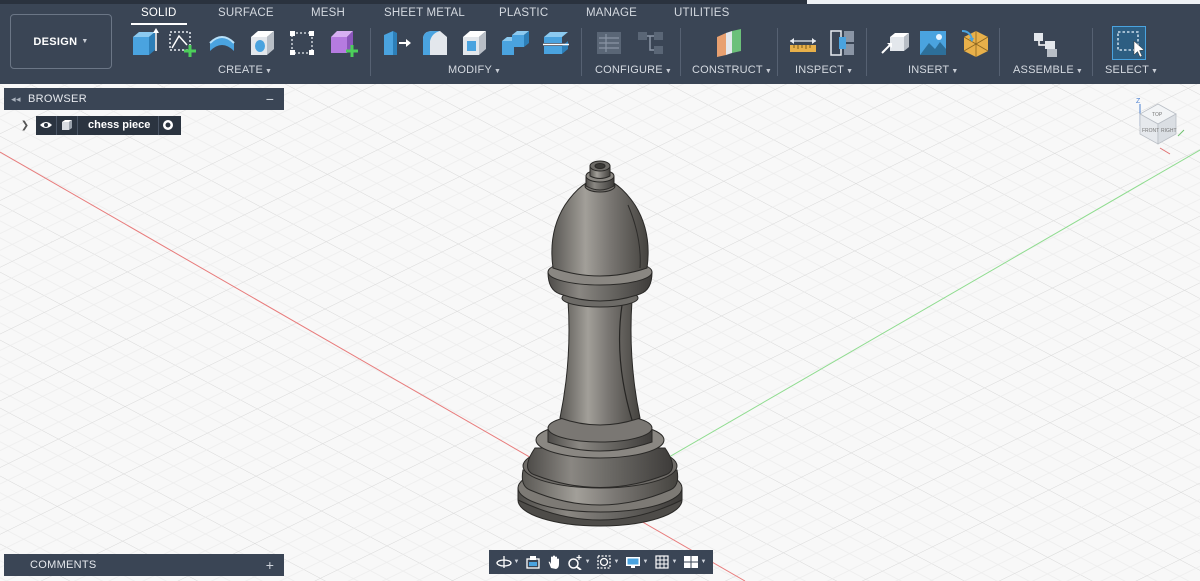 Image resolution: width=1200 pixels, height=581 pixels. I want to click on joint-icon, so click(1046, 43).